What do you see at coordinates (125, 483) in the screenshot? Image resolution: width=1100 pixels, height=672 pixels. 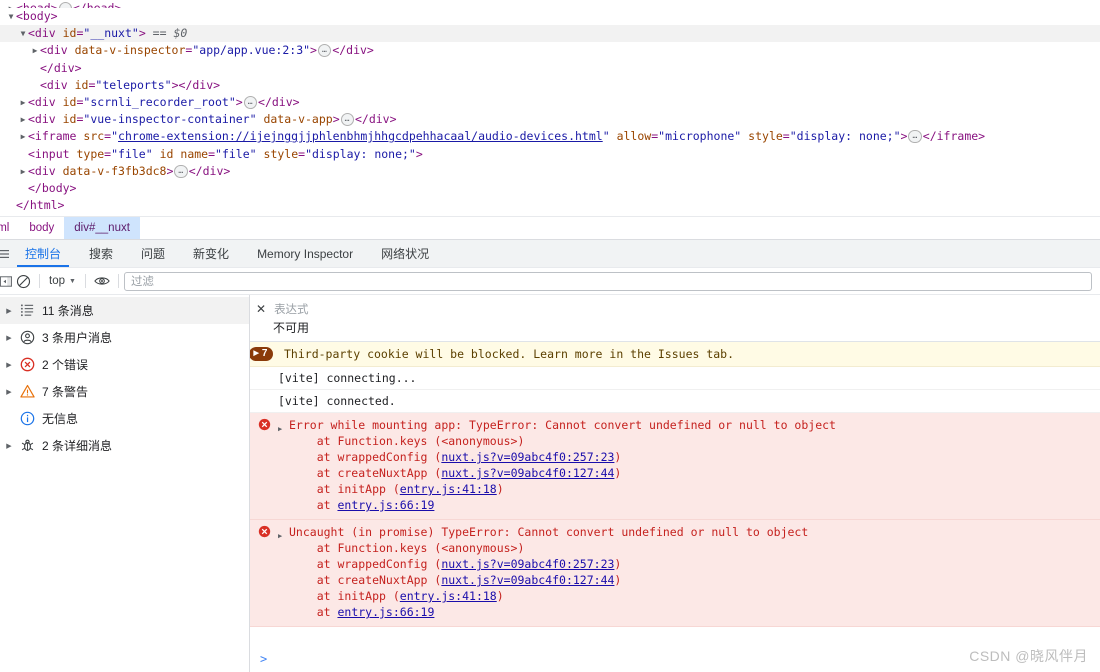 I see `console-sidebar: ▶ 11 条消息 ▶ 3 条用户消息 ▶ 2 个错误 ▶ 7 条警告 无信息 ▶ 2 条详细消息` at bounding box center [125, 483].